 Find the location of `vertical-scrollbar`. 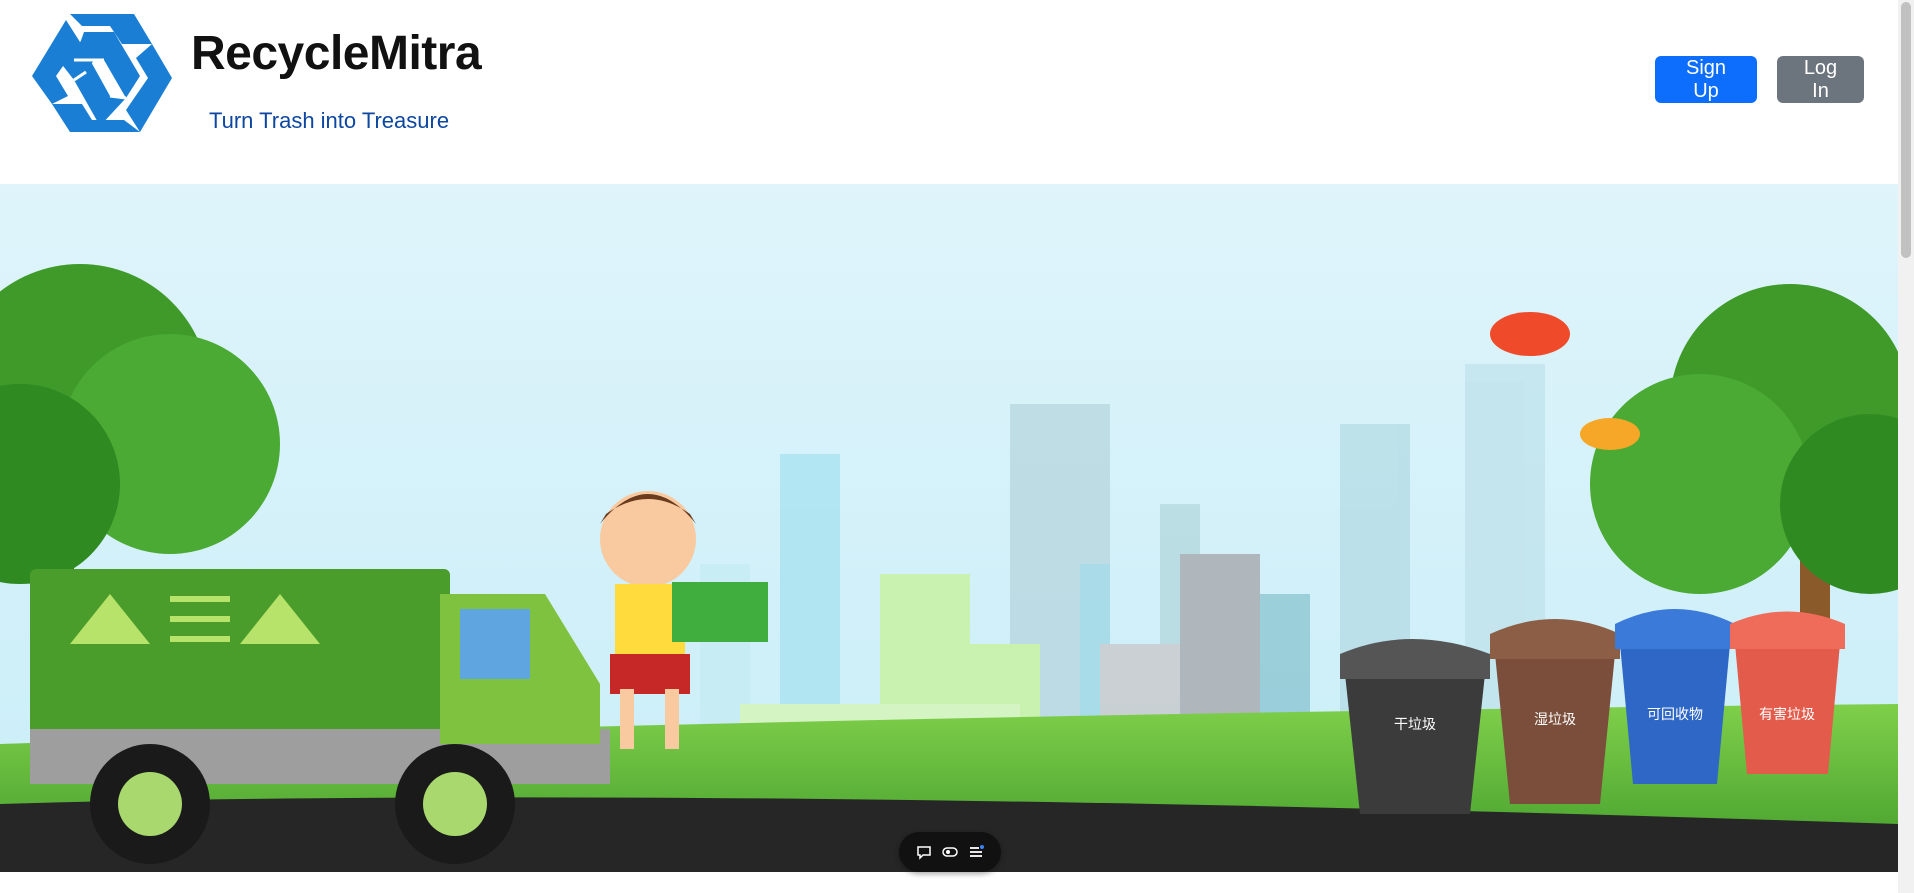

vertical-scrollbar is located at coordinates (1906, 446).